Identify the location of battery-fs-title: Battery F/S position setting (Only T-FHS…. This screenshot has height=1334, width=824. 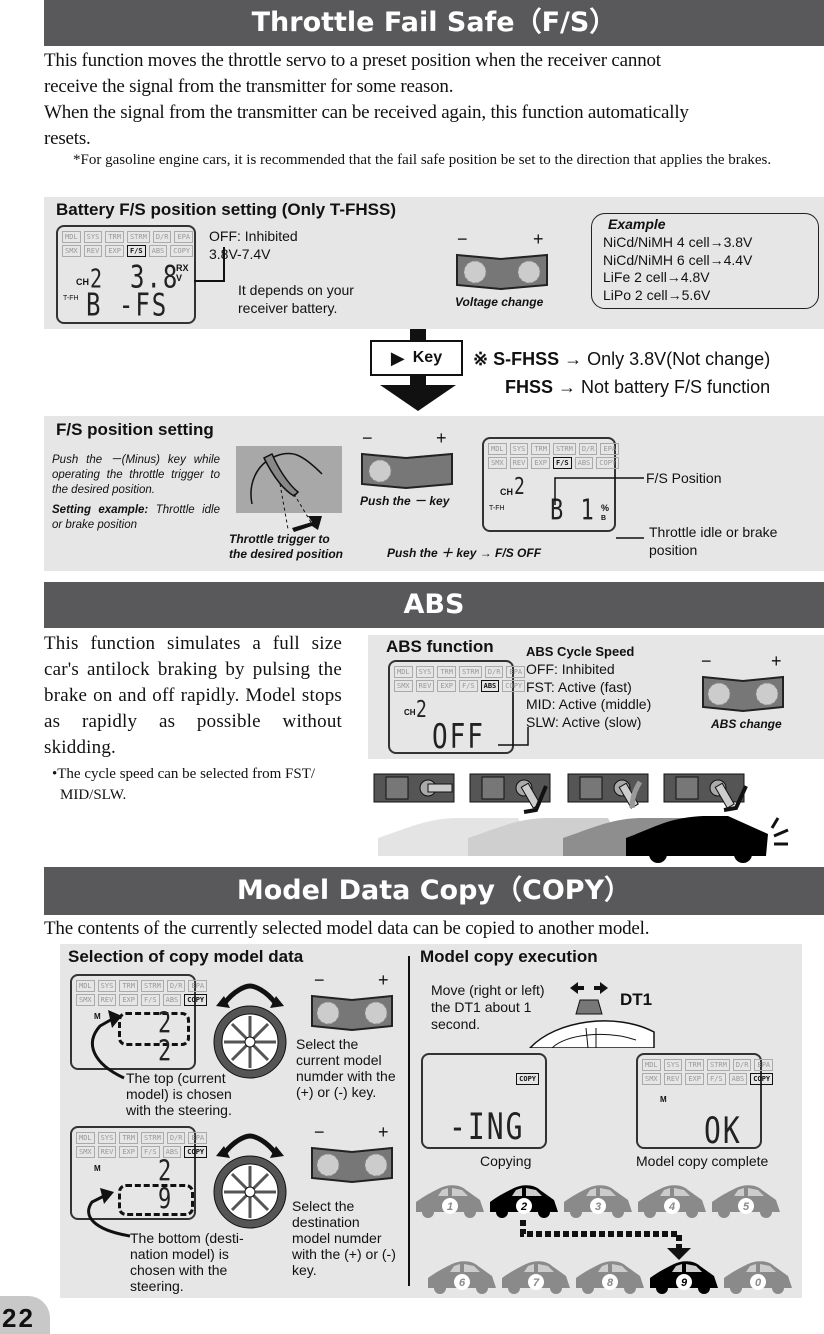
(226, 209).